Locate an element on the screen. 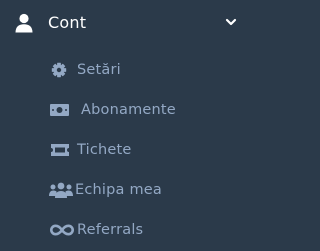  money-bill-icon is located at coordinates (59, 110).